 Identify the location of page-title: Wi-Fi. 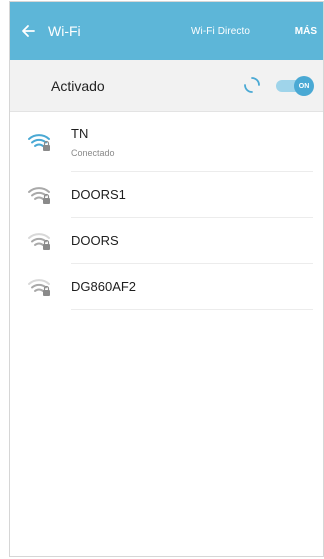
(64, 31).